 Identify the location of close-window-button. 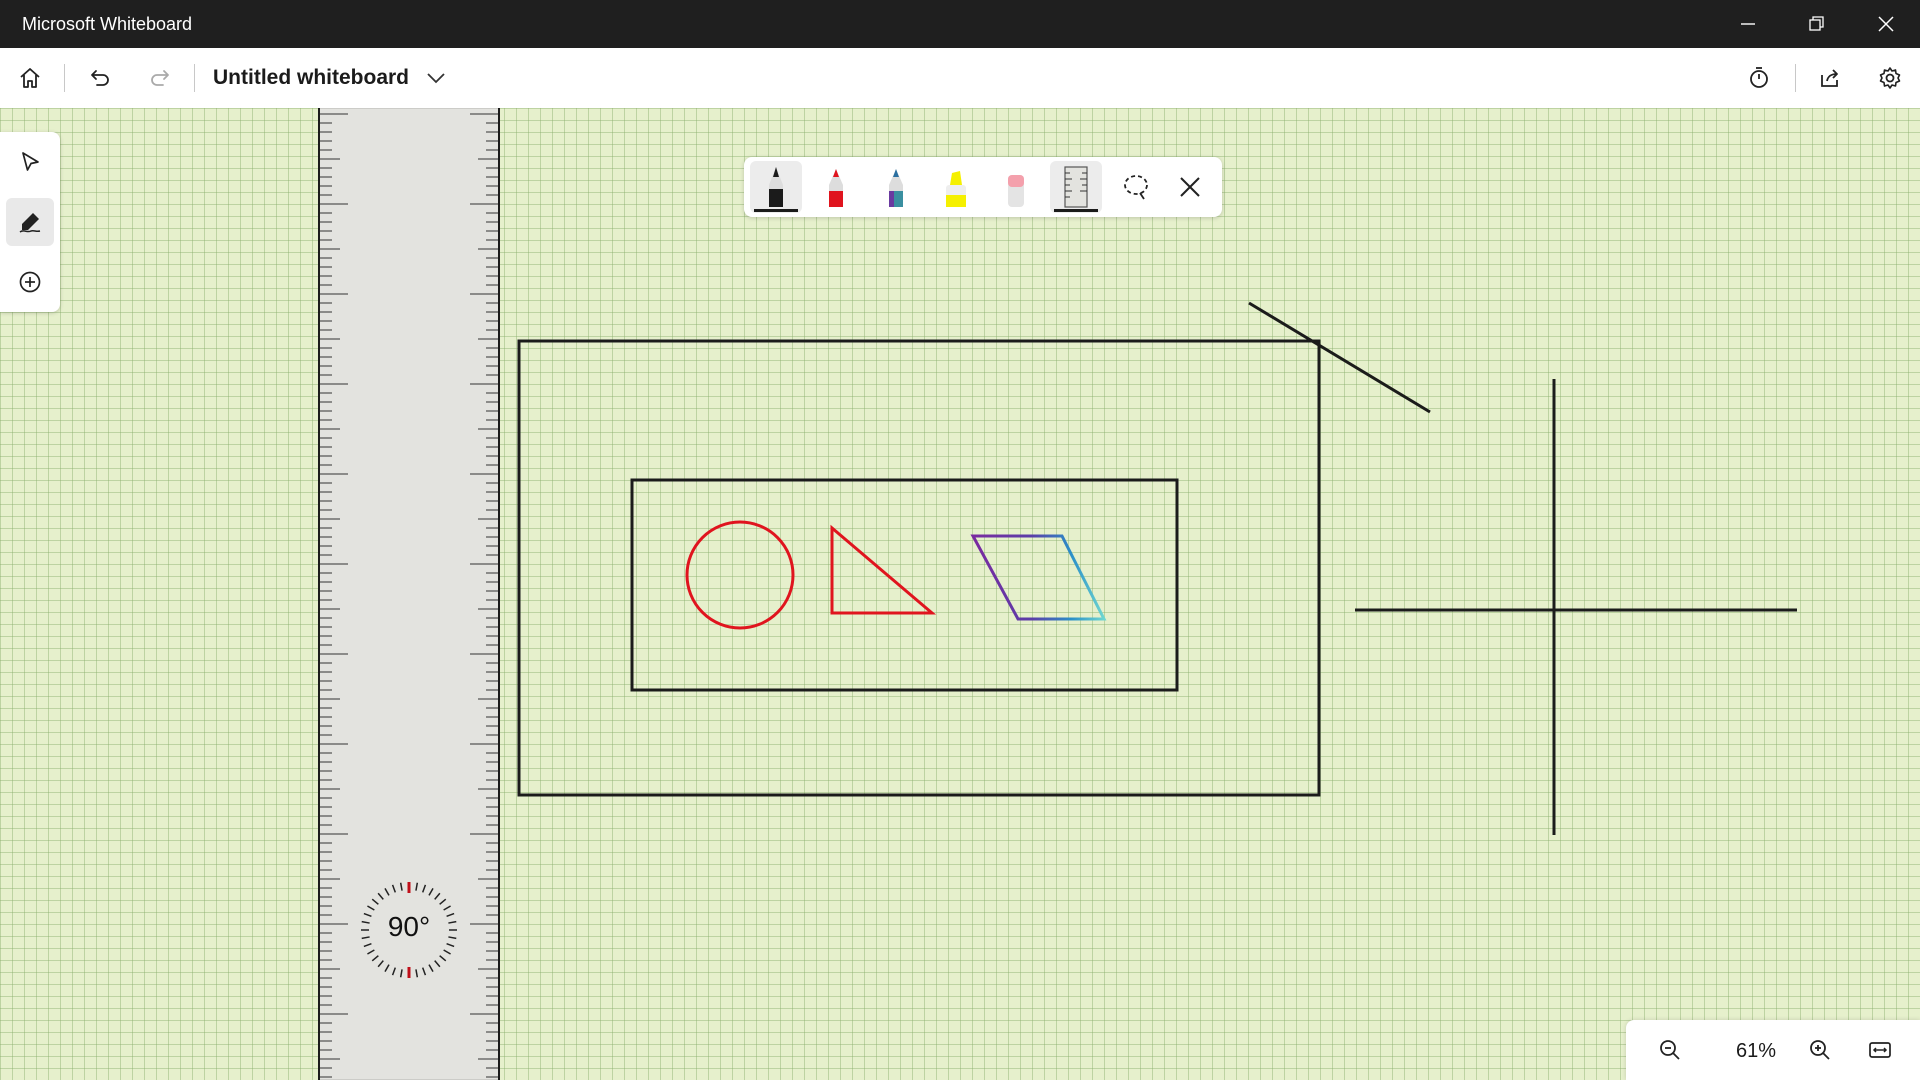
(1886, 24).